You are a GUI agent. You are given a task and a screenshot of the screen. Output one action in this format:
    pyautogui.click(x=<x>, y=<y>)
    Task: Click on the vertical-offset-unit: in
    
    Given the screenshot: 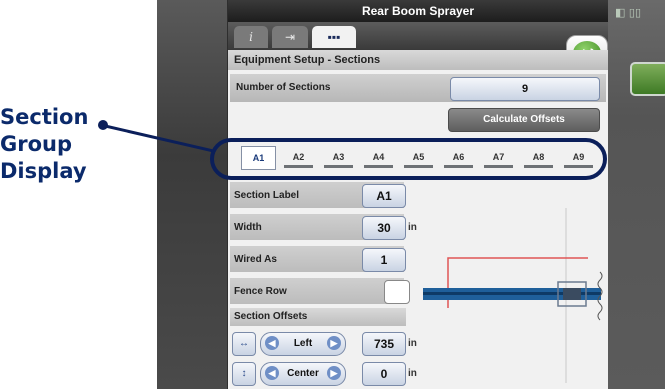 What is the action you would take?
    pyautogui.click(x=412, y=373)
    